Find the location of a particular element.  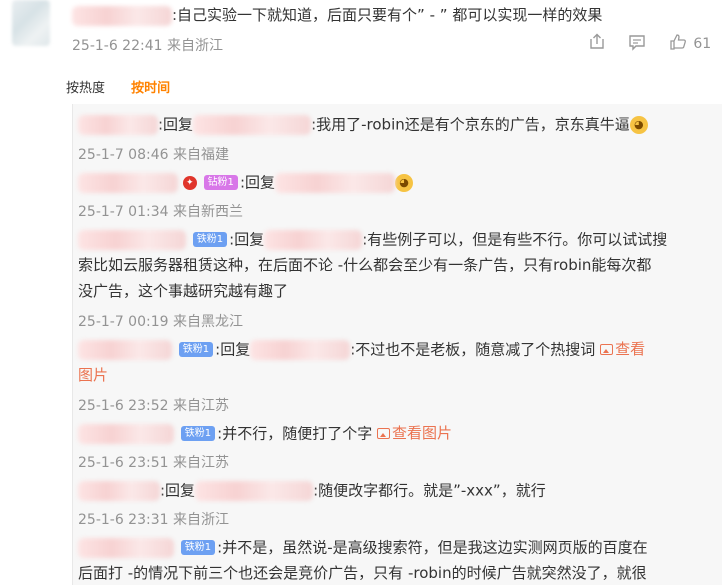

reply-1: :回复:我用了-robin还是有个京东的广告，京东真牛逼 ◕ is located at coordinates (363, 124).